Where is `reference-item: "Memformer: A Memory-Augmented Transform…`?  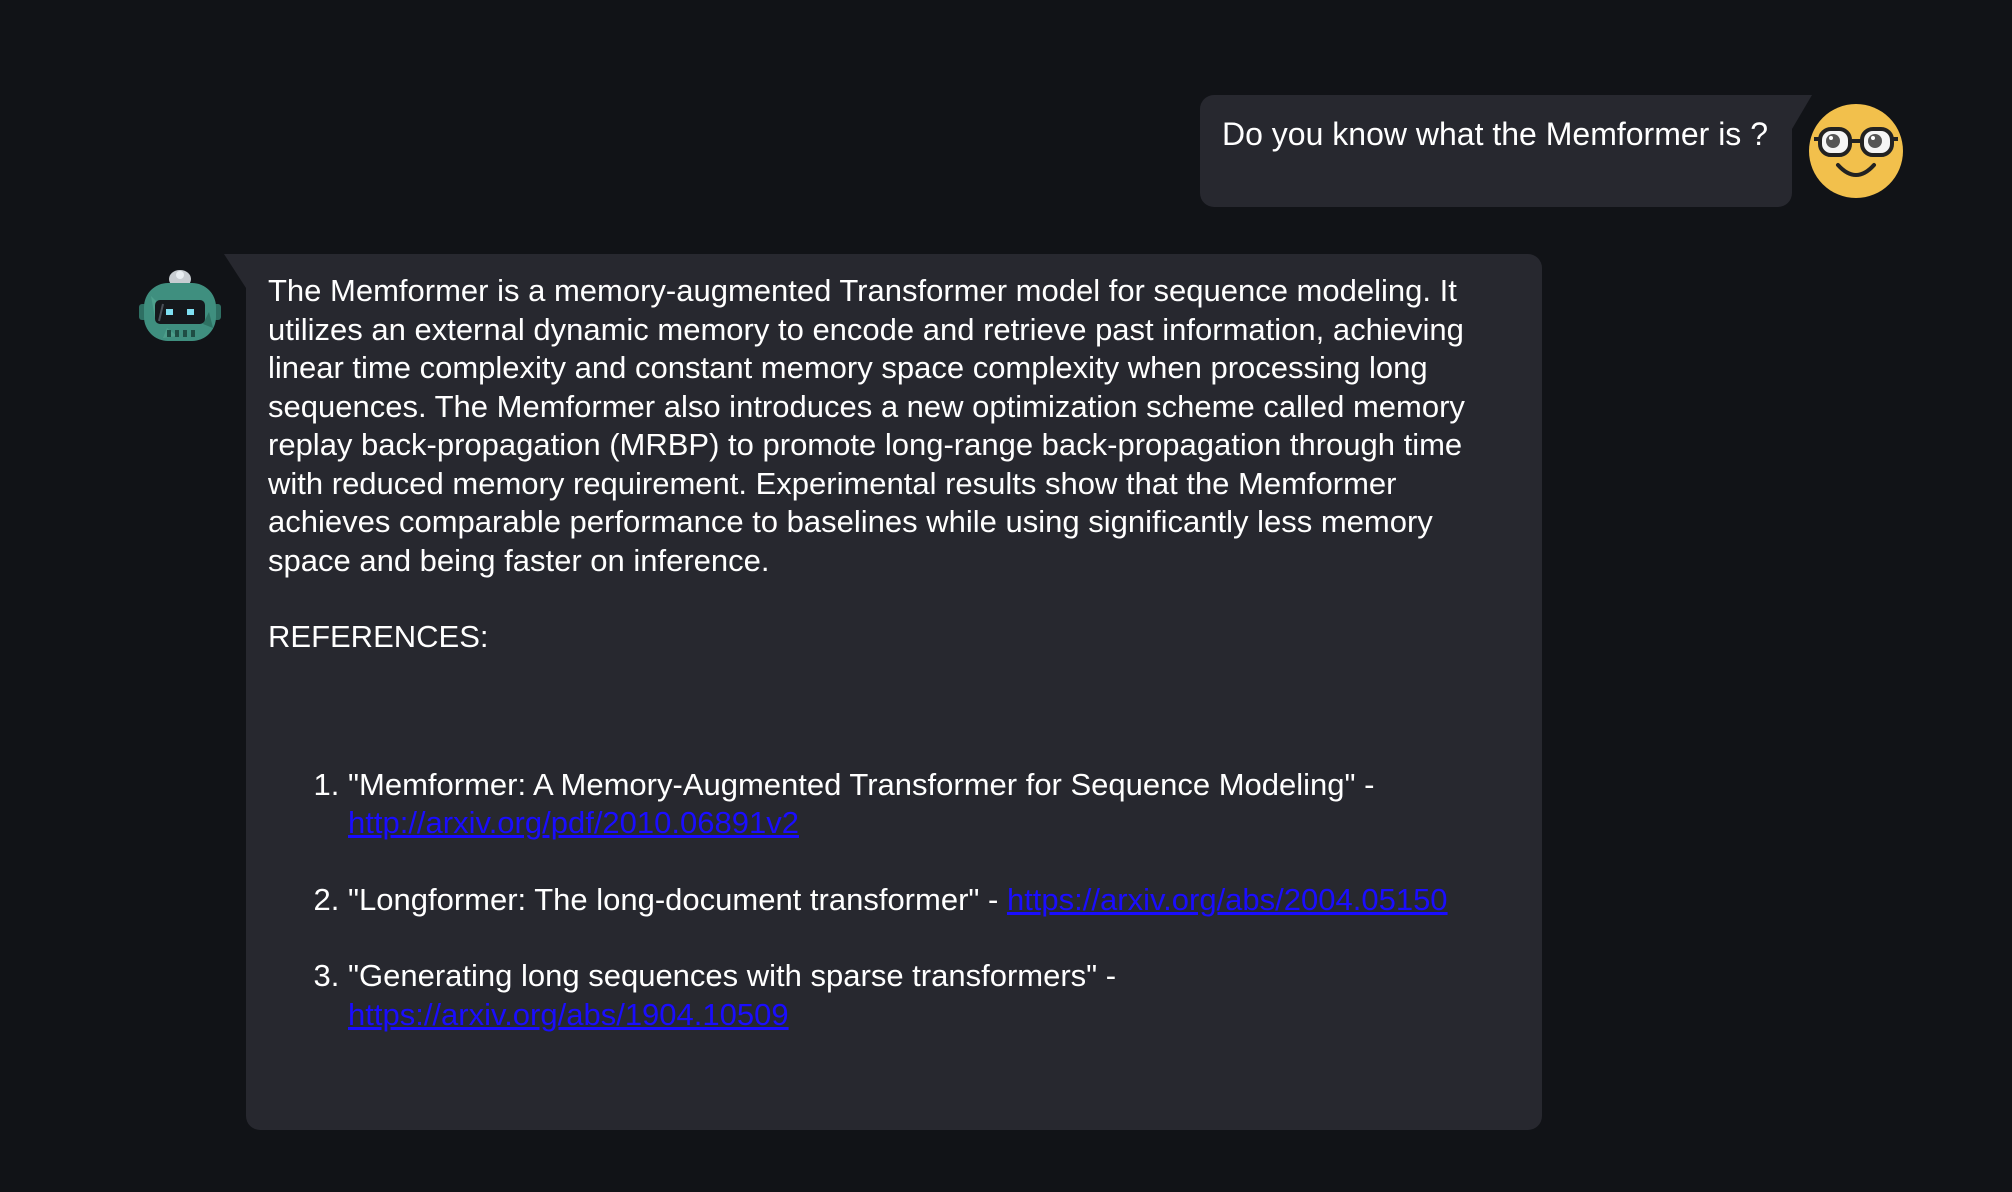
reference-item: "Memformer: A Memory-Augmented Transform… is located at coordinates (938, 804).